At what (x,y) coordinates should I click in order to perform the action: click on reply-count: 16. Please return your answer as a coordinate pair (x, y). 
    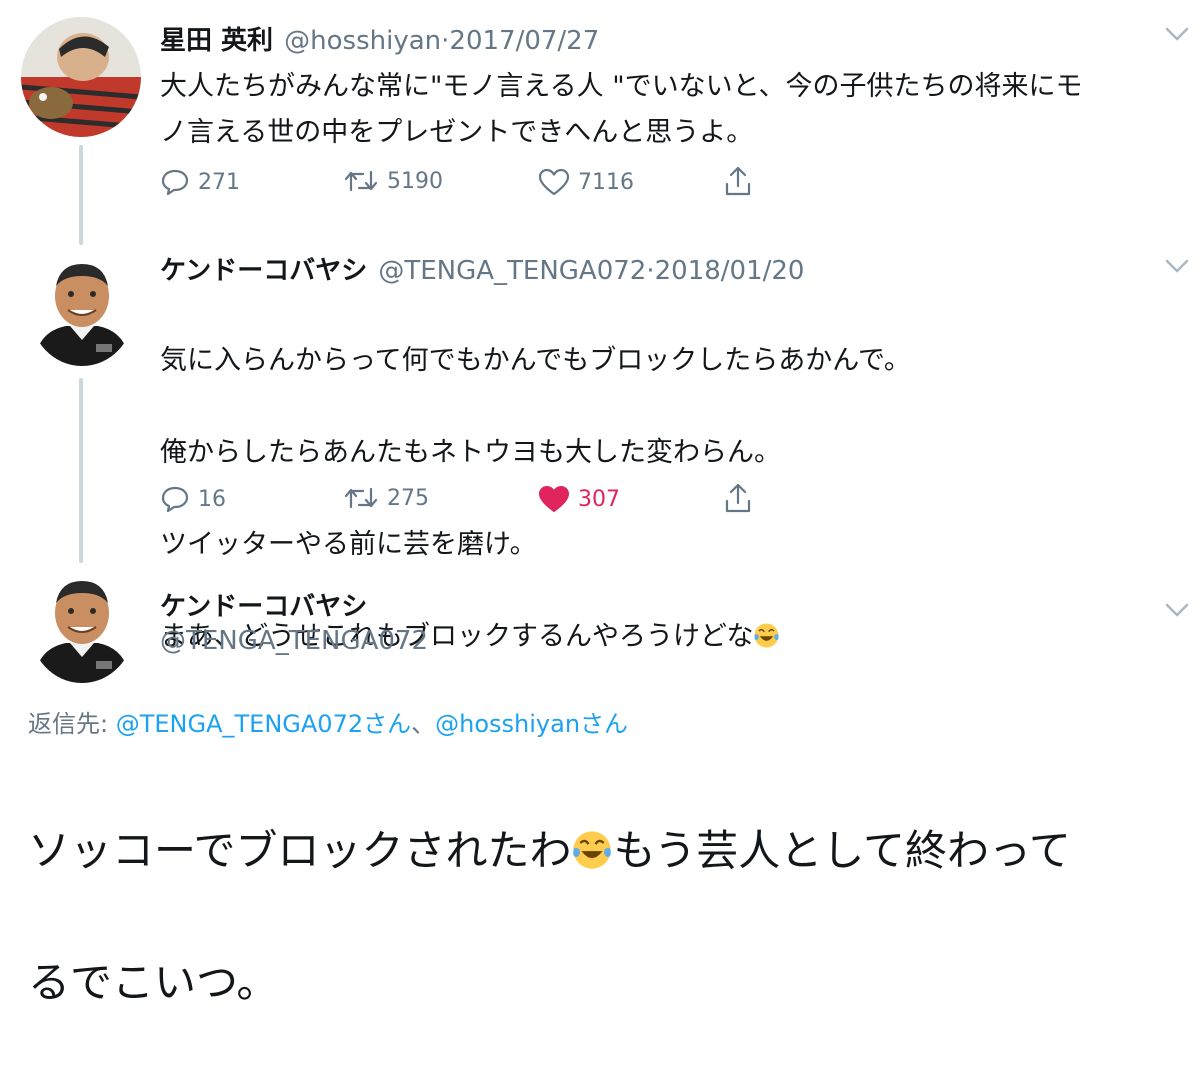
    Looking at the image, I should click on (212, 499).